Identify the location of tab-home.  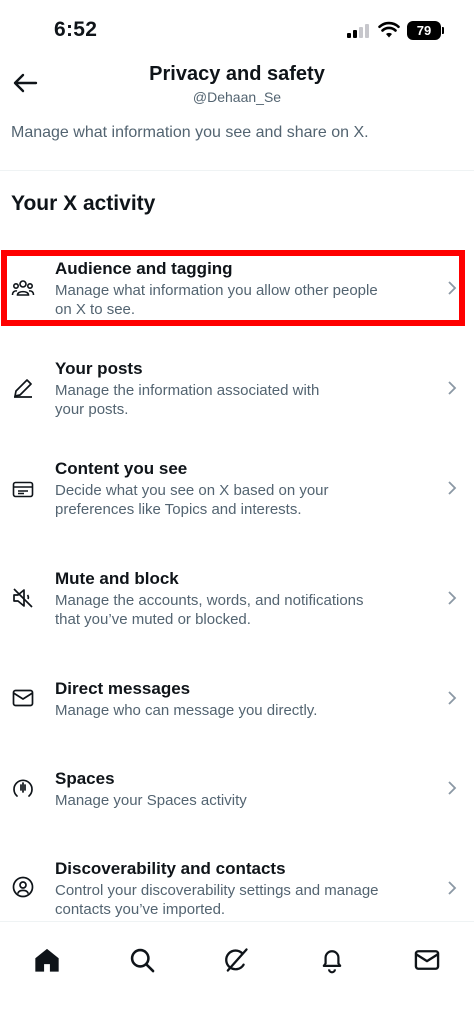
(47, 960).